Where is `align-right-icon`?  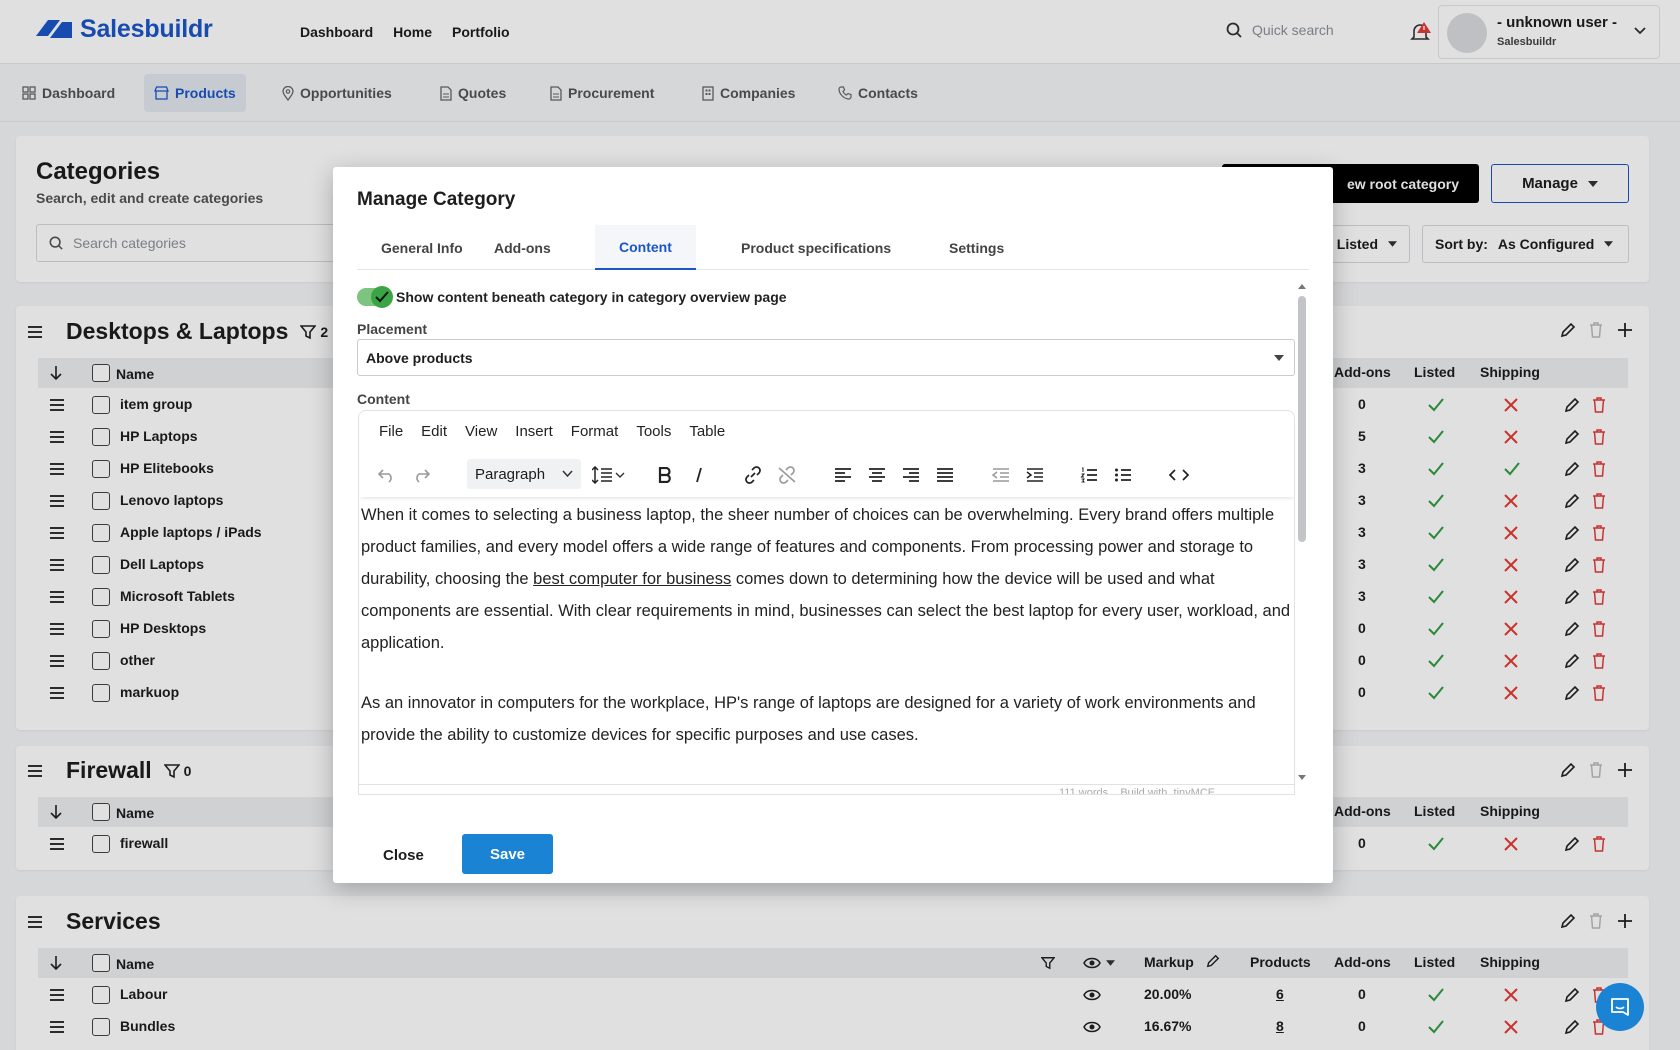 align-right-icon is located at coordinates (911, 475).